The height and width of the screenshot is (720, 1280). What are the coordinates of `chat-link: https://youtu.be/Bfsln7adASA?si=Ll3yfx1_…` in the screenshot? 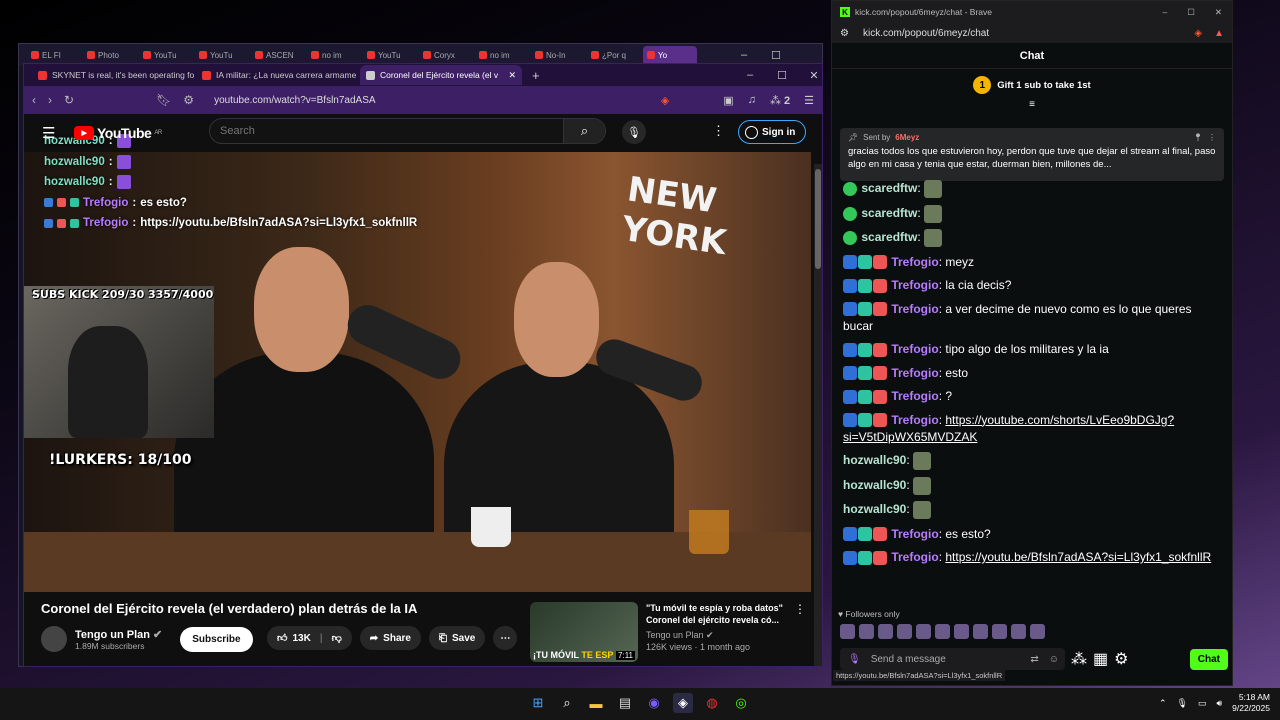 It's located at (1078, 557).